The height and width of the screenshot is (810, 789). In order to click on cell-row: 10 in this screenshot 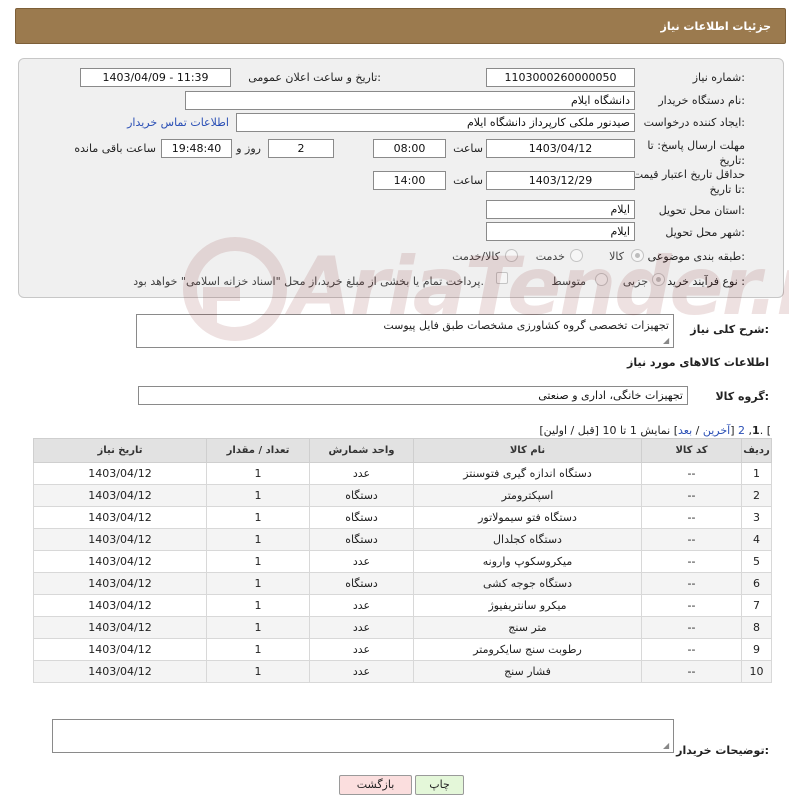, I will do `click(756, 671)`.